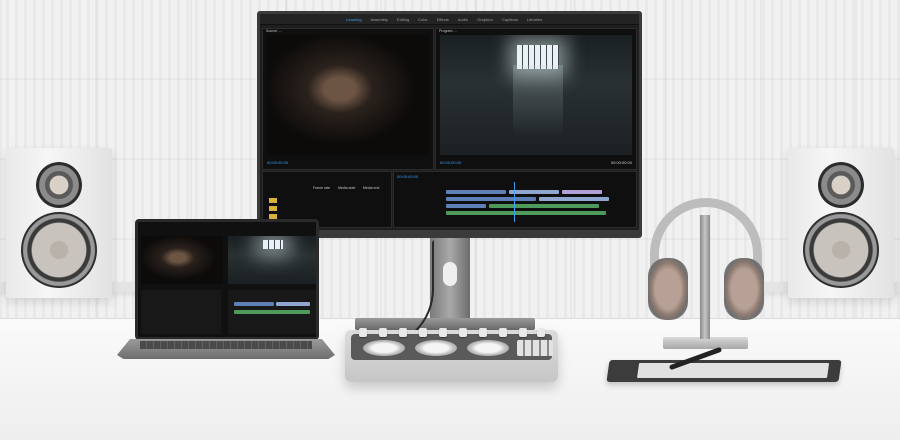 The width and height of the screenshot is (900, 440). What do you see at coordinates (841, 185) in the screenshot?
I see `right-tweeter` at bounding box center [841, 185].